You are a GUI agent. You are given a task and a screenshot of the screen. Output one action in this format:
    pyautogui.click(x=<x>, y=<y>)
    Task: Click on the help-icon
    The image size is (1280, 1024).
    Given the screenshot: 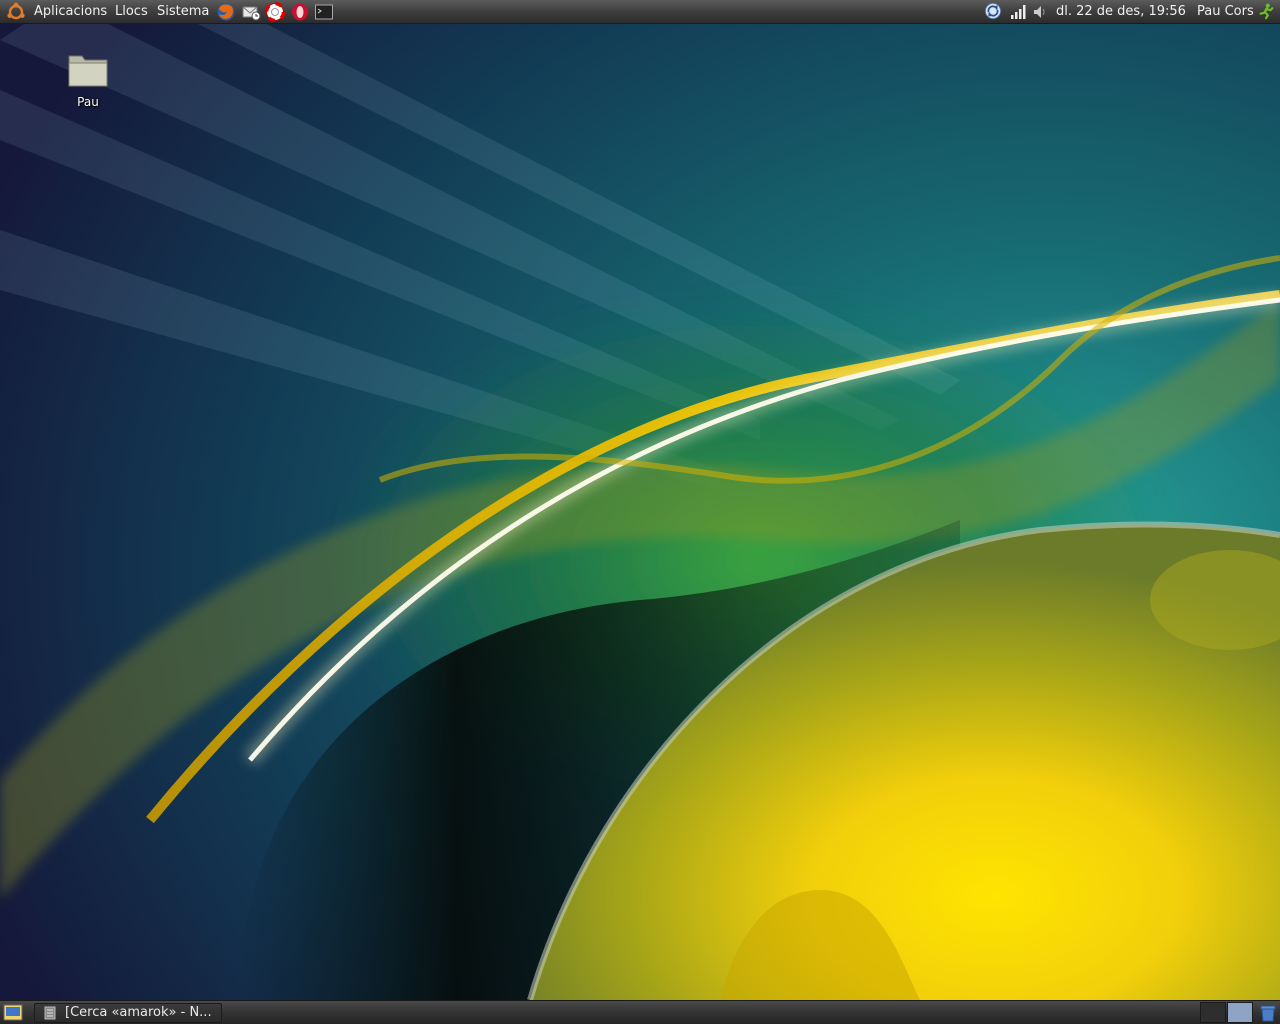 What is the action you would take?
    pyautogui.click(x=275, y=12)
    